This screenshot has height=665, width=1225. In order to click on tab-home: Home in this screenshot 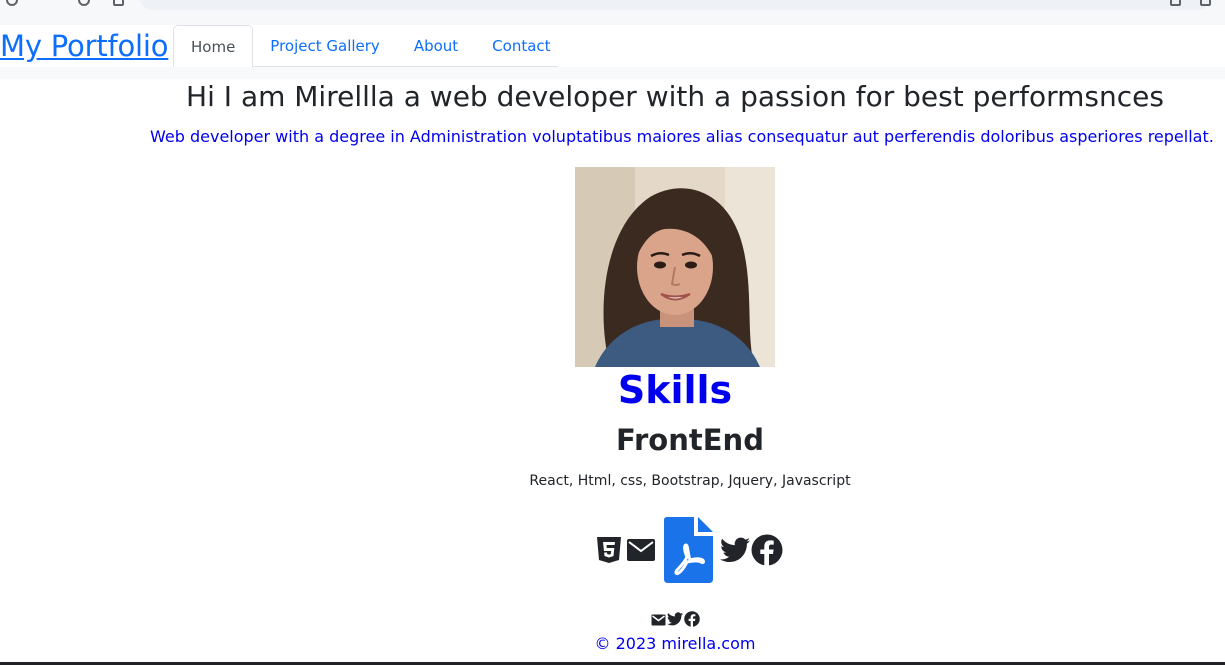, I will do `click(213, 46)`.